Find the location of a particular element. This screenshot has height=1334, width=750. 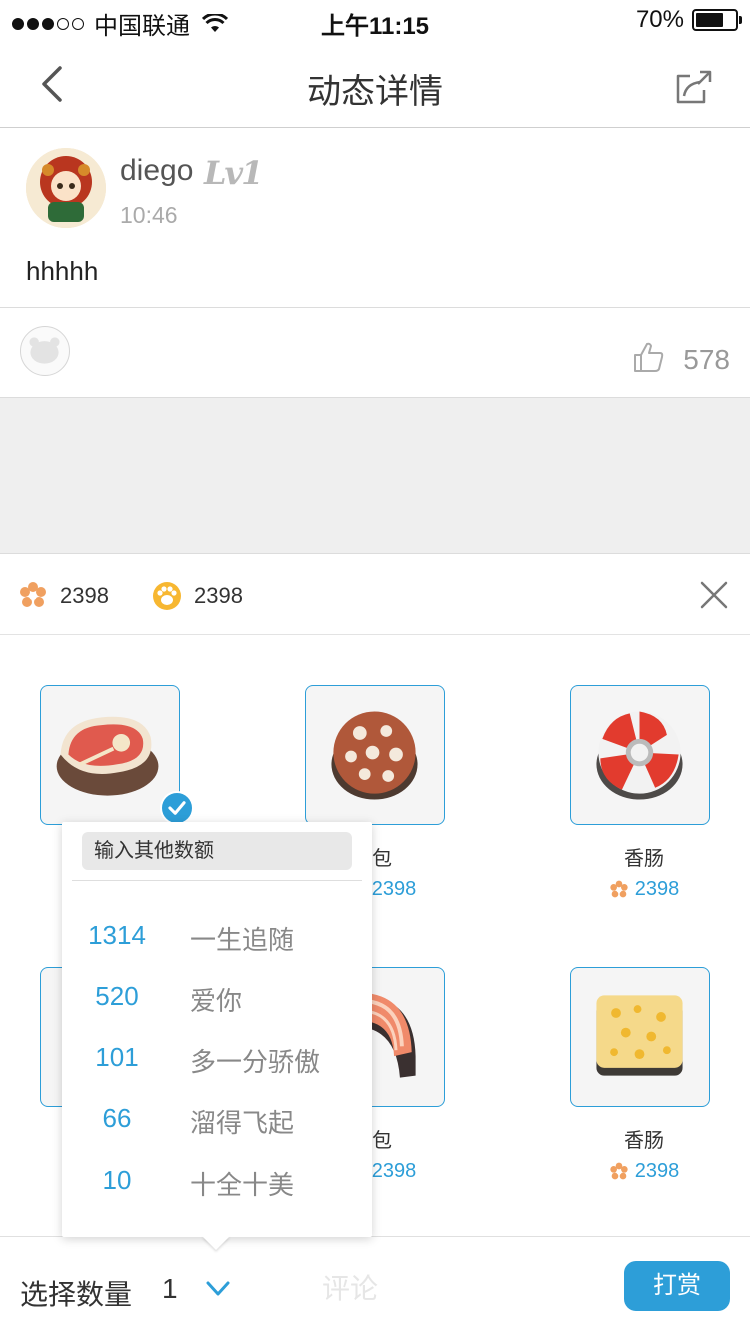

battery-icon is located at coordinates (717, 20).